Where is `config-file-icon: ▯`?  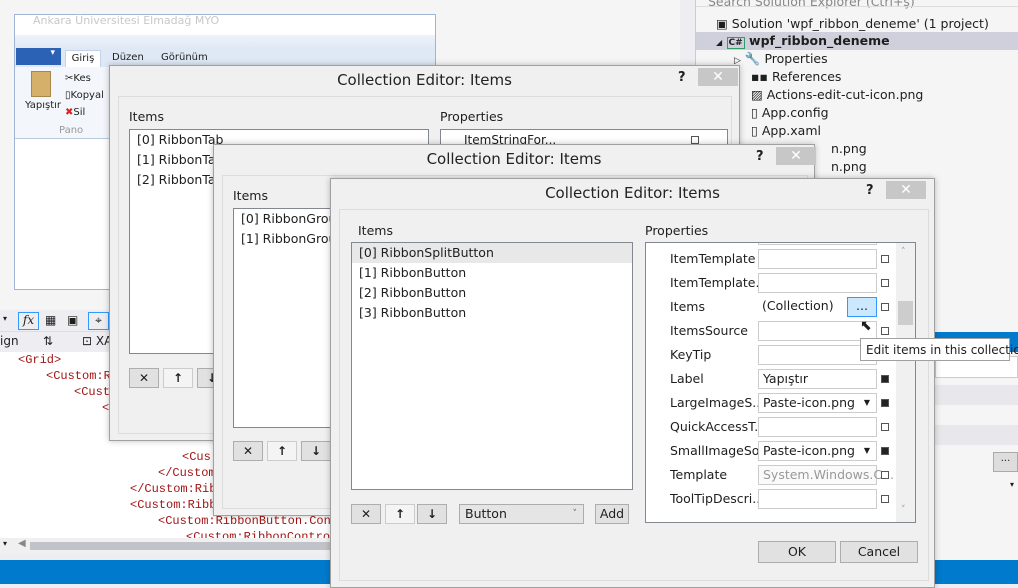
config-file-icon: ▯ is located at coordinates (754, 112).